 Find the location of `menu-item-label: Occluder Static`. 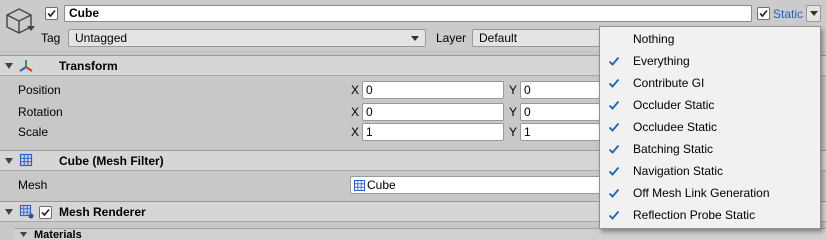

menu-item-label: Occluder Static is located at coordinates (674, 105).